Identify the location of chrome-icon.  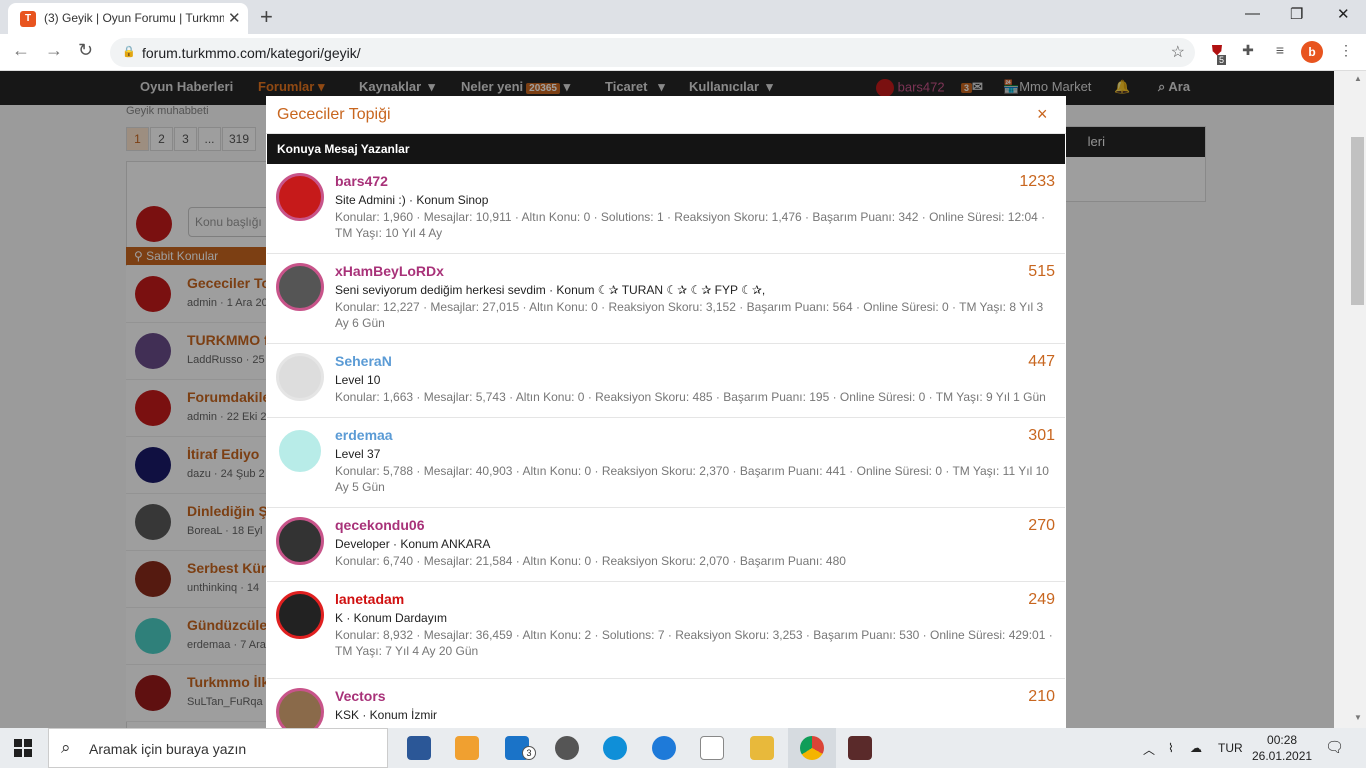
(812, 748).